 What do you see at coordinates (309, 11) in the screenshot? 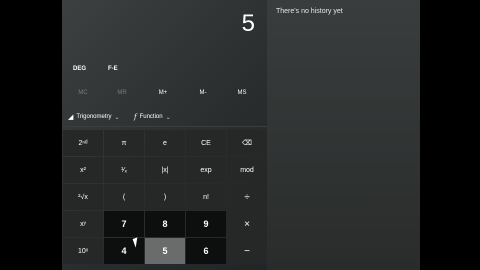
I see `history-empty-text: There's no history yet` at bounding box center [309, 11].